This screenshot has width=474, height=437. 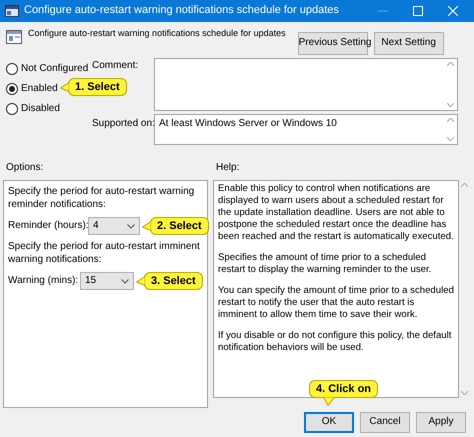 What do you see at coordinates (335, 342) in the screenshot?
I see `help-paragraph: If you disable or do not configure this policy, the default notification behaviors will be used.` at bounding box center [335, 342].